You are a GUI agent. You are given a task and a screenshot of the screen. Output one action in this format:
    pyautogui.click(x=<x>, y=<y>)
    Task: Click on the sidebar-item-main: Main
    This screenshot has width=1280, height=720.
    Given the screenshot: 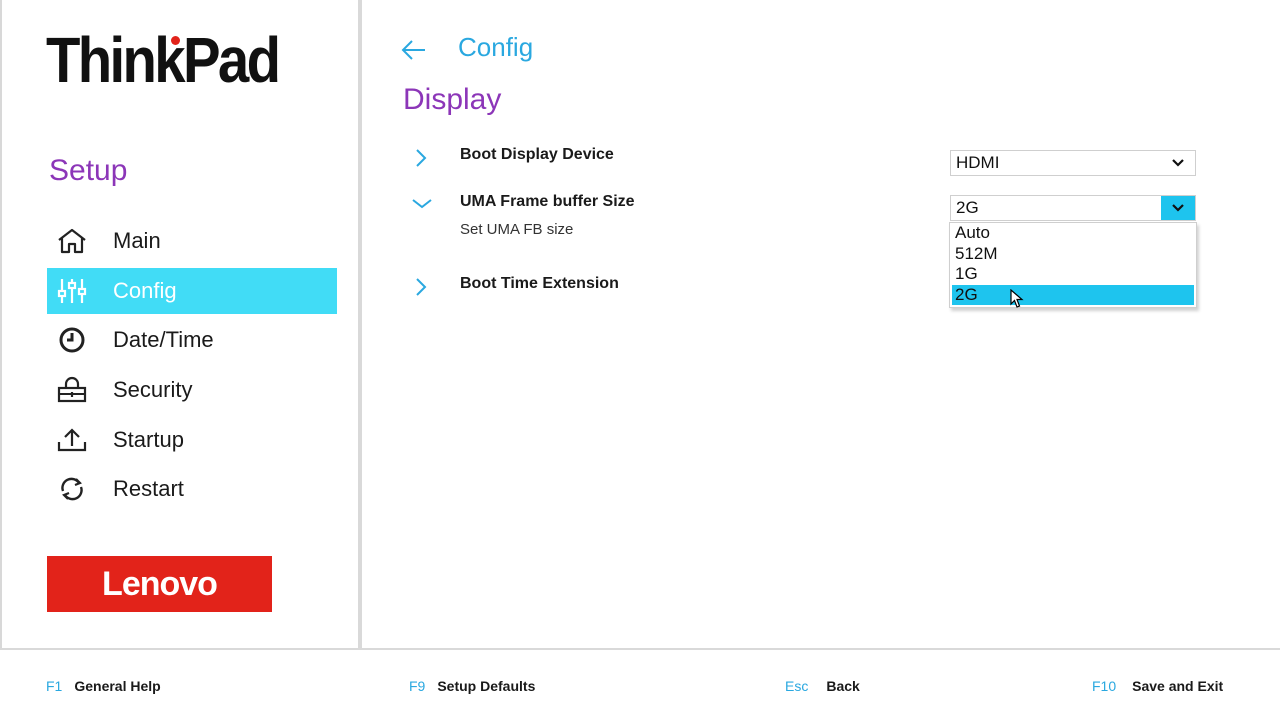 What is the action you would take?
    pyautogui.click(x=192, y=241)
    